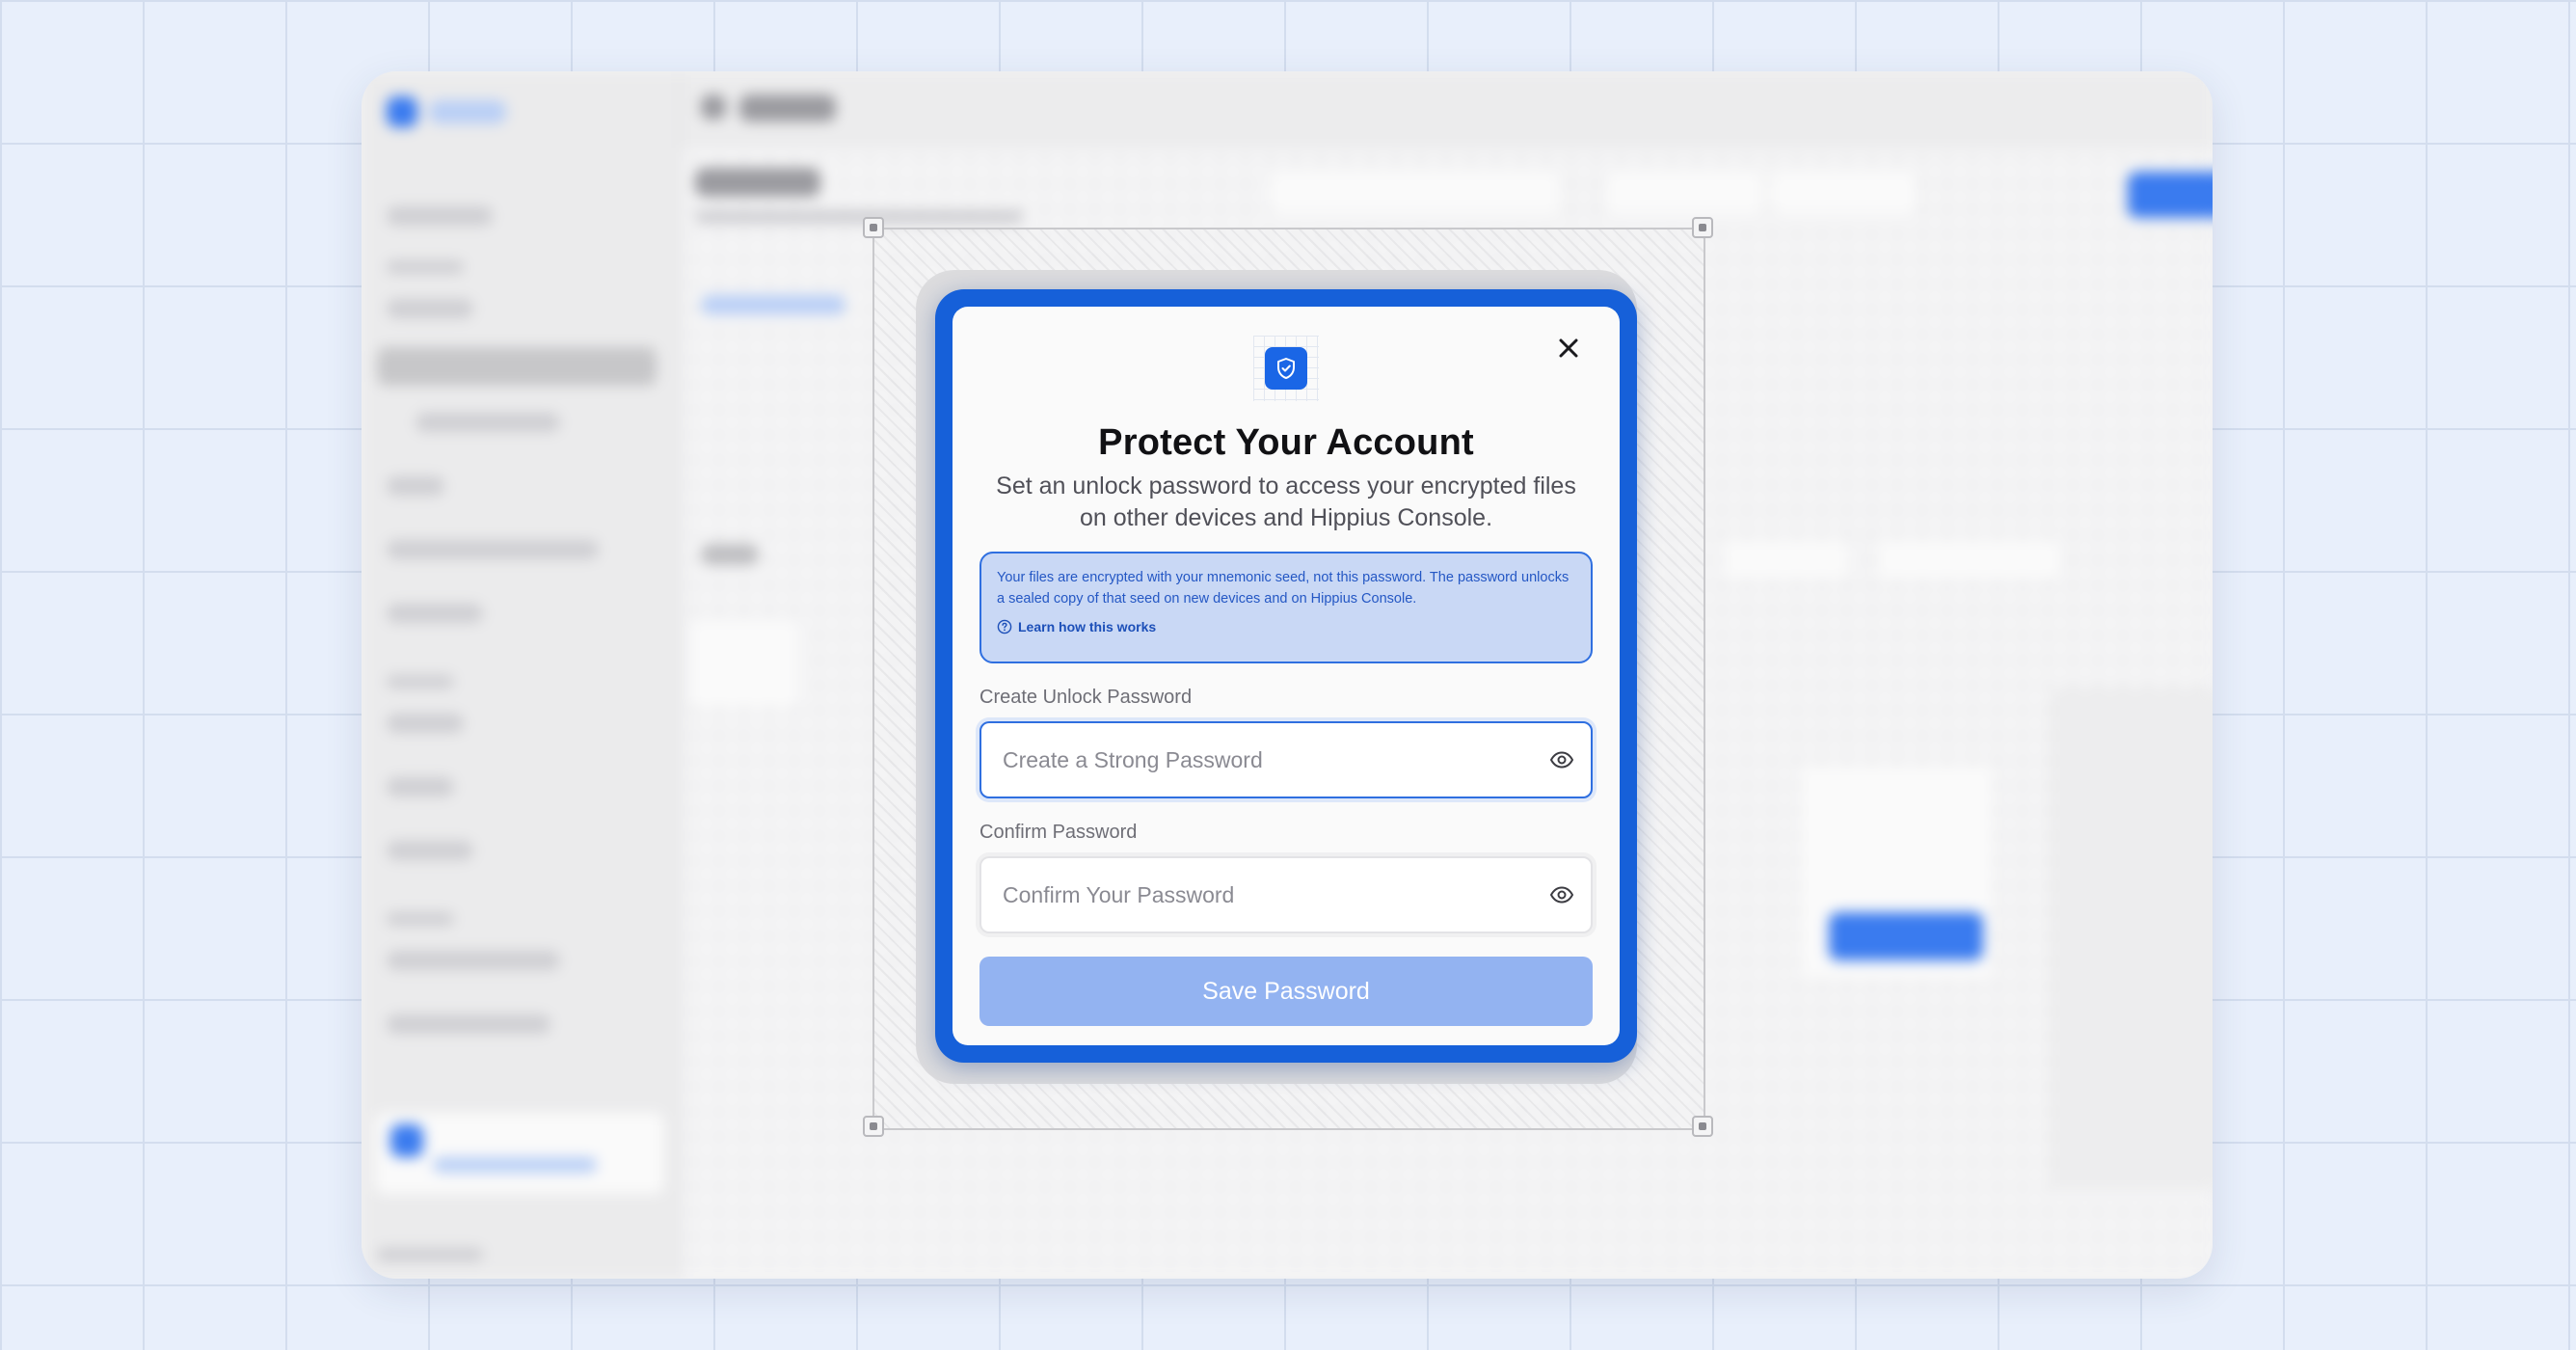  I want to click on close-button, so click(1569, 348).